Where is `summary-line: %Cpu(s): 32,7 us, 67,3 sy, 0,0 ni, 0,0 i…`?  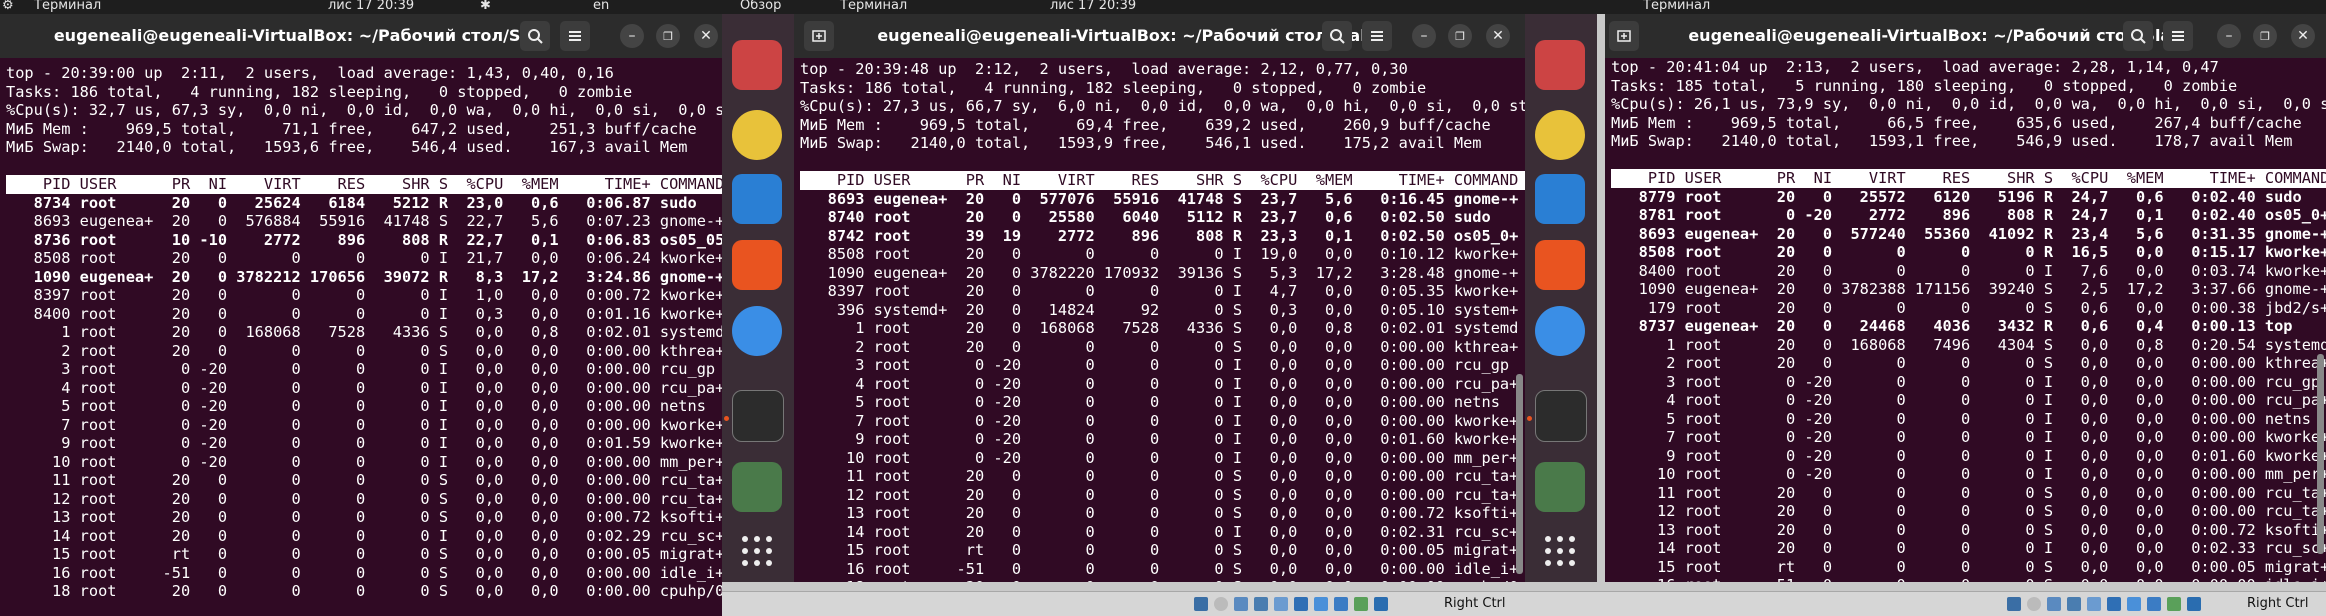 summary-line: %Cpu(s): 32,7 us, 67,3 sy, 0,0 ni, 0,0 i… is located at coordinates (364, 110).